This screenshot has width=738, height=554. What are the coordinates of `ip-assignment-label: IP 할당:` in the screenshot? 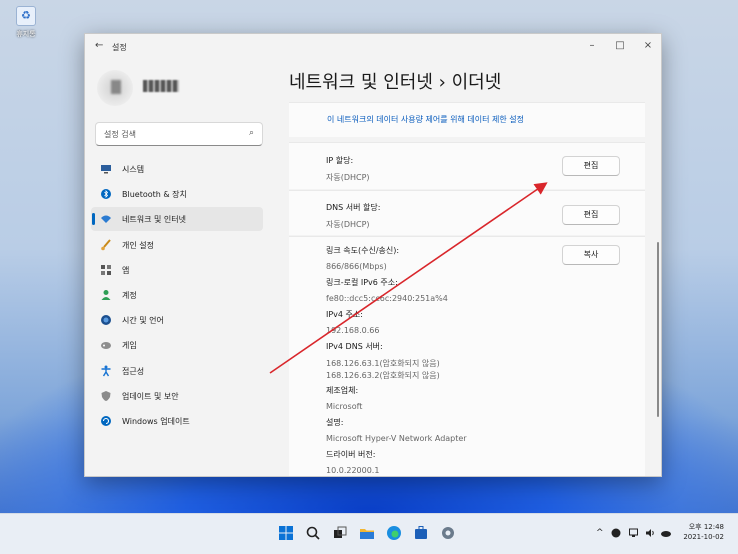 It's located at (340, 160).